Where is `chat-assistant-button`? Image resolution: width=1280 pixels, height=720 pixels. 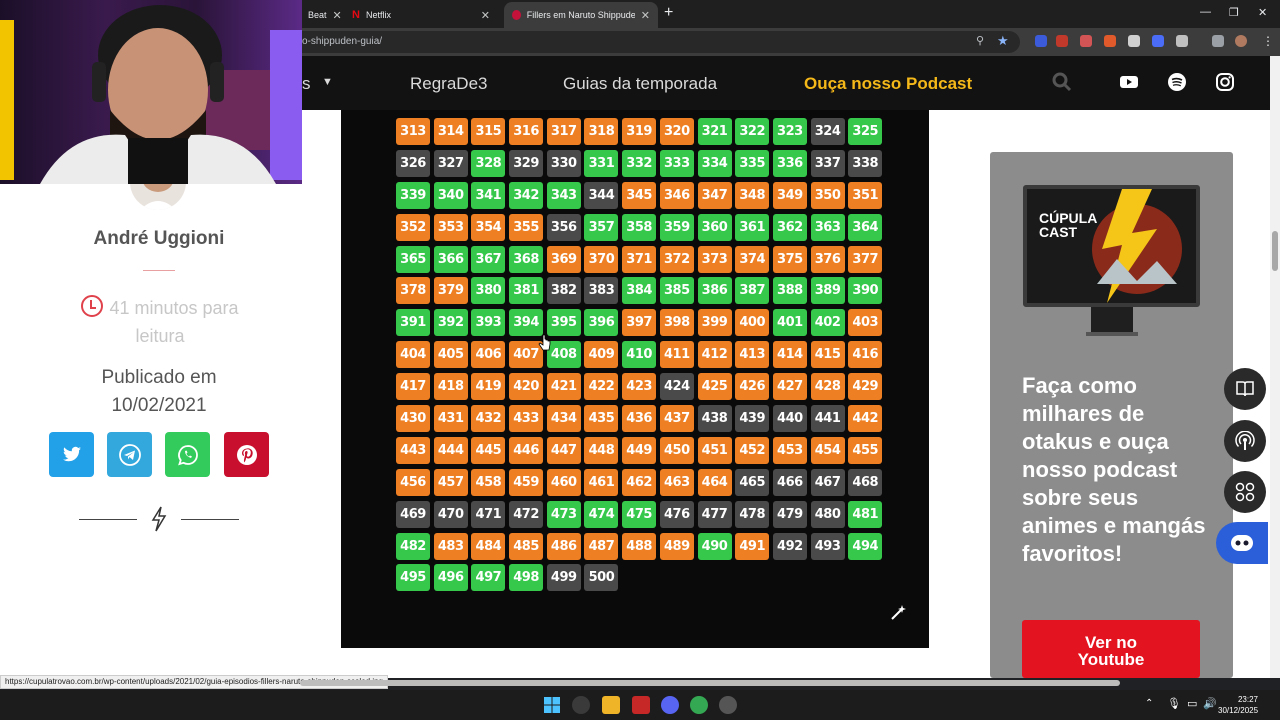 chat-assistant-button is located at coordinates (1242, 543).